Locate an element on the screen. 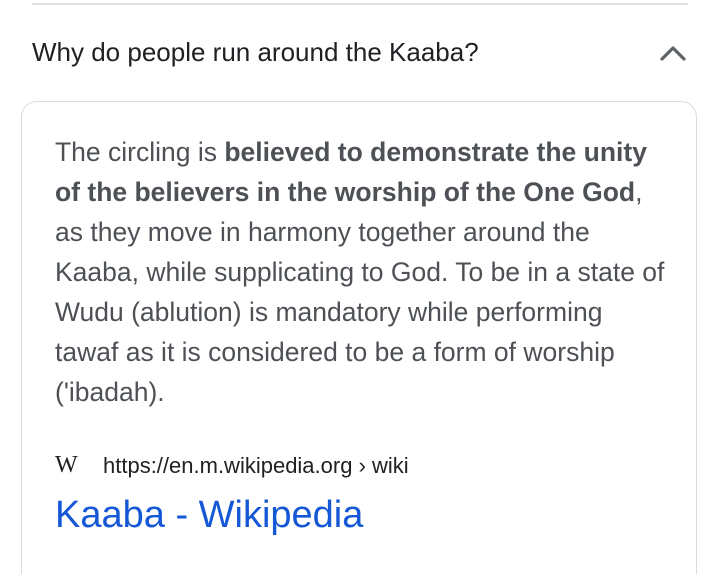 Image resolution: width=720 pixels, height=574 pixels. faq-question-row: Why do people run around the Kaaba? is located at coordinates (360, 53).